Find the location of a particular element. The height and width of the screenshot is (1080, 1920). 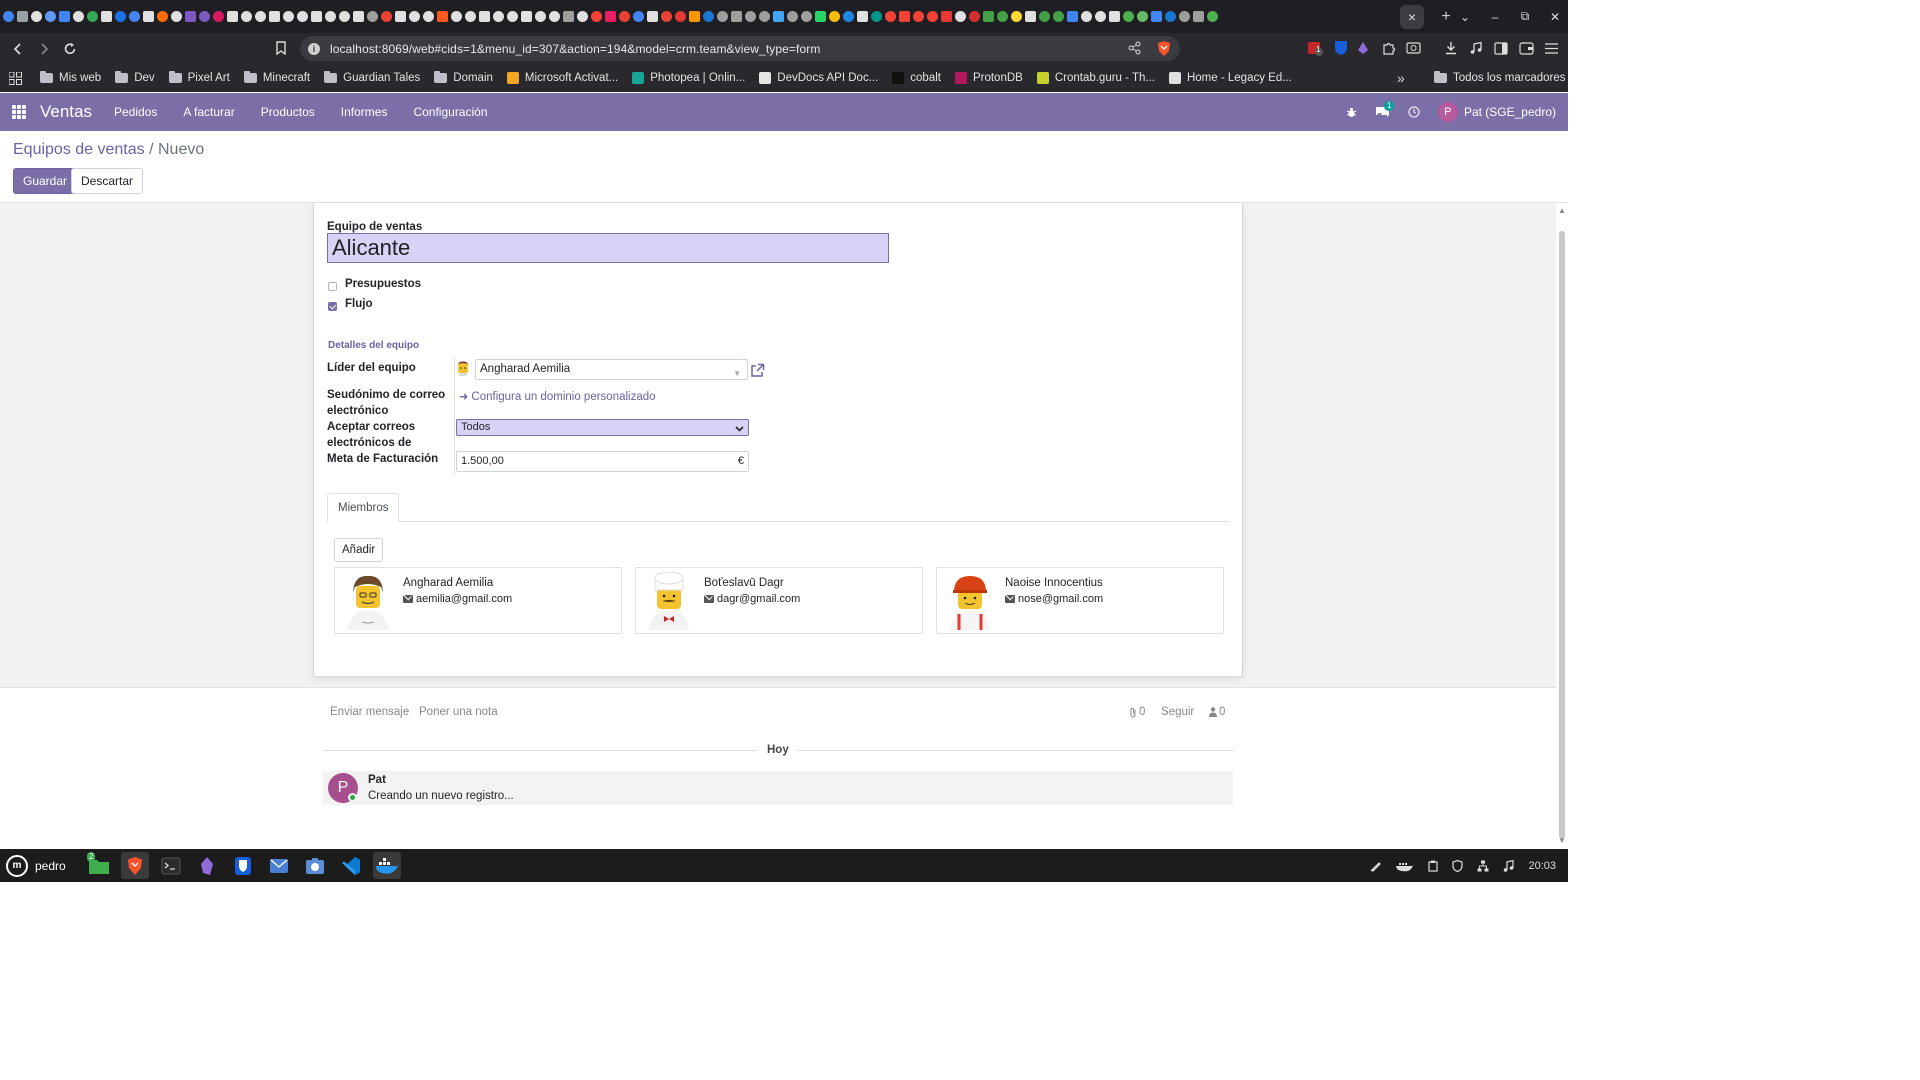

bookmark-item: ProtonDB is located at coordinates (988, 78).